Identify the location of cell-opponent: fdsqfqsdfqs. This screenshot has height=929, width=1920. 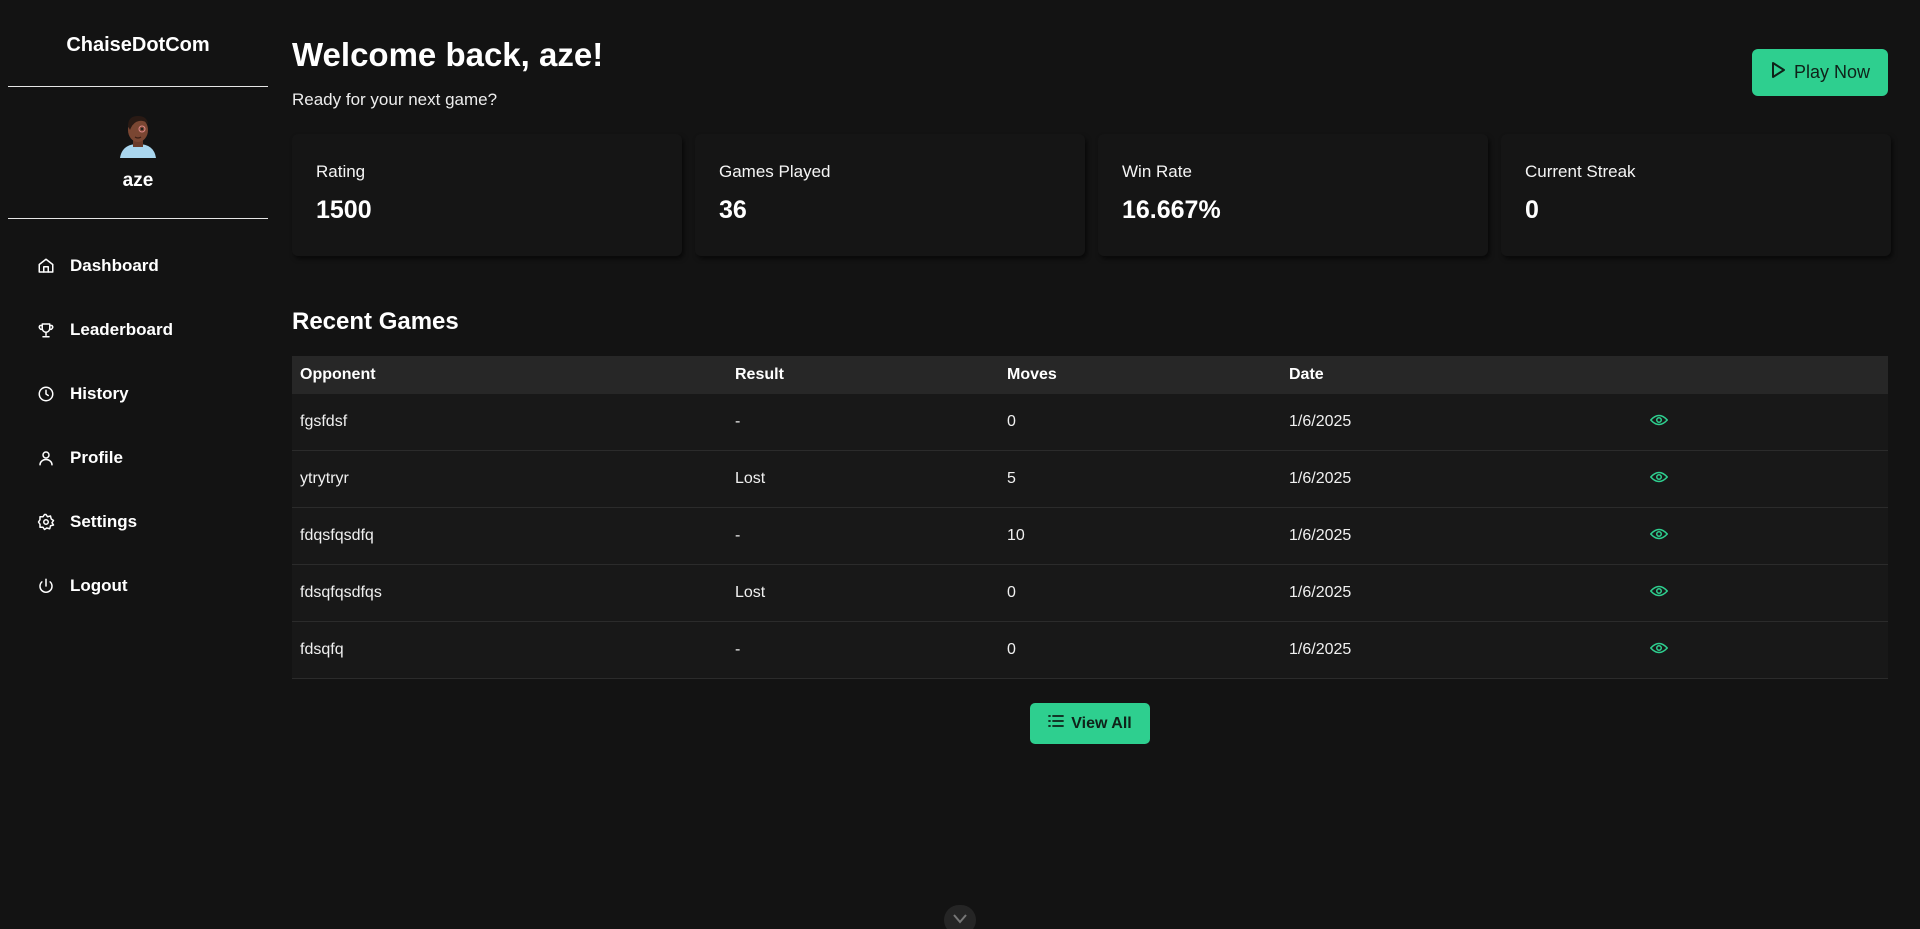
(341, 592).